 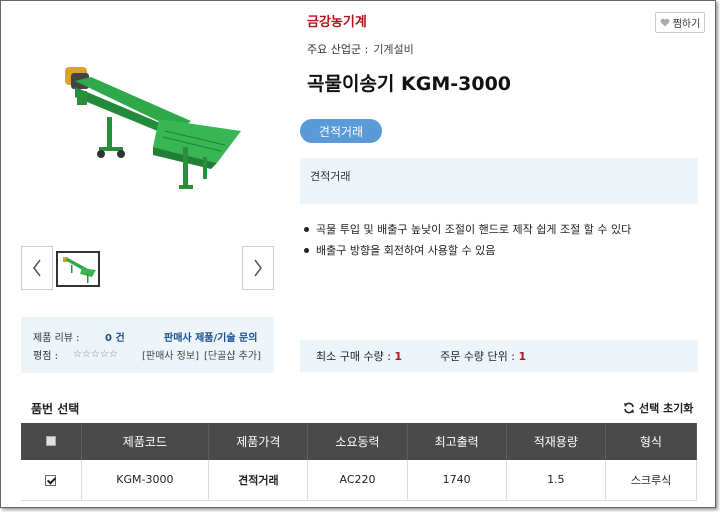 What do you see at coordinates (78, 269) in the screenshot?
I see `thumbnail-image` at bounding box center [78, 269].